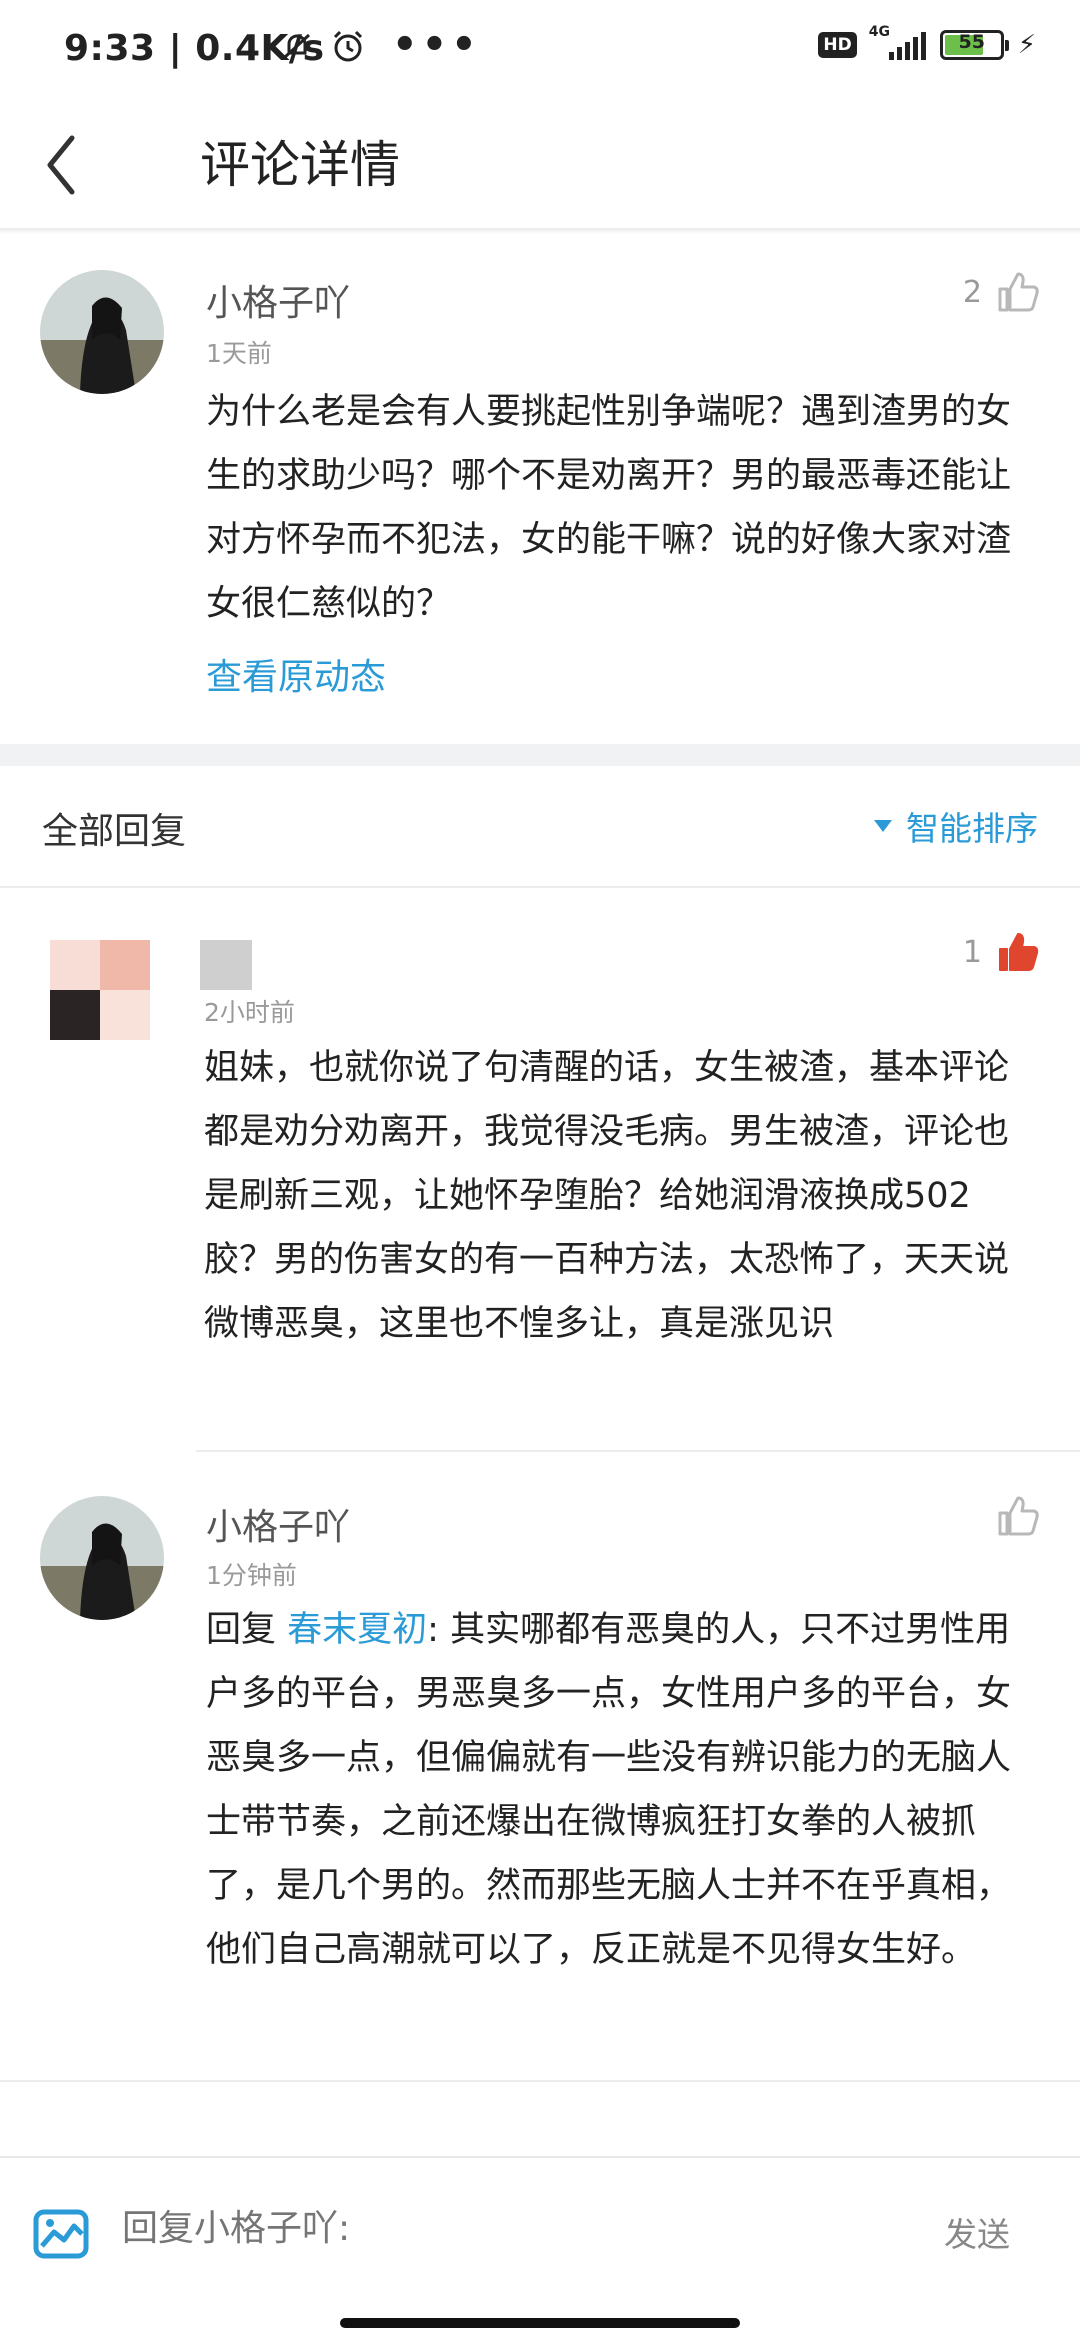  Describe the element at coordinates (897, 42) in the screenshot. I see `signal-icon: 4G` at that location.